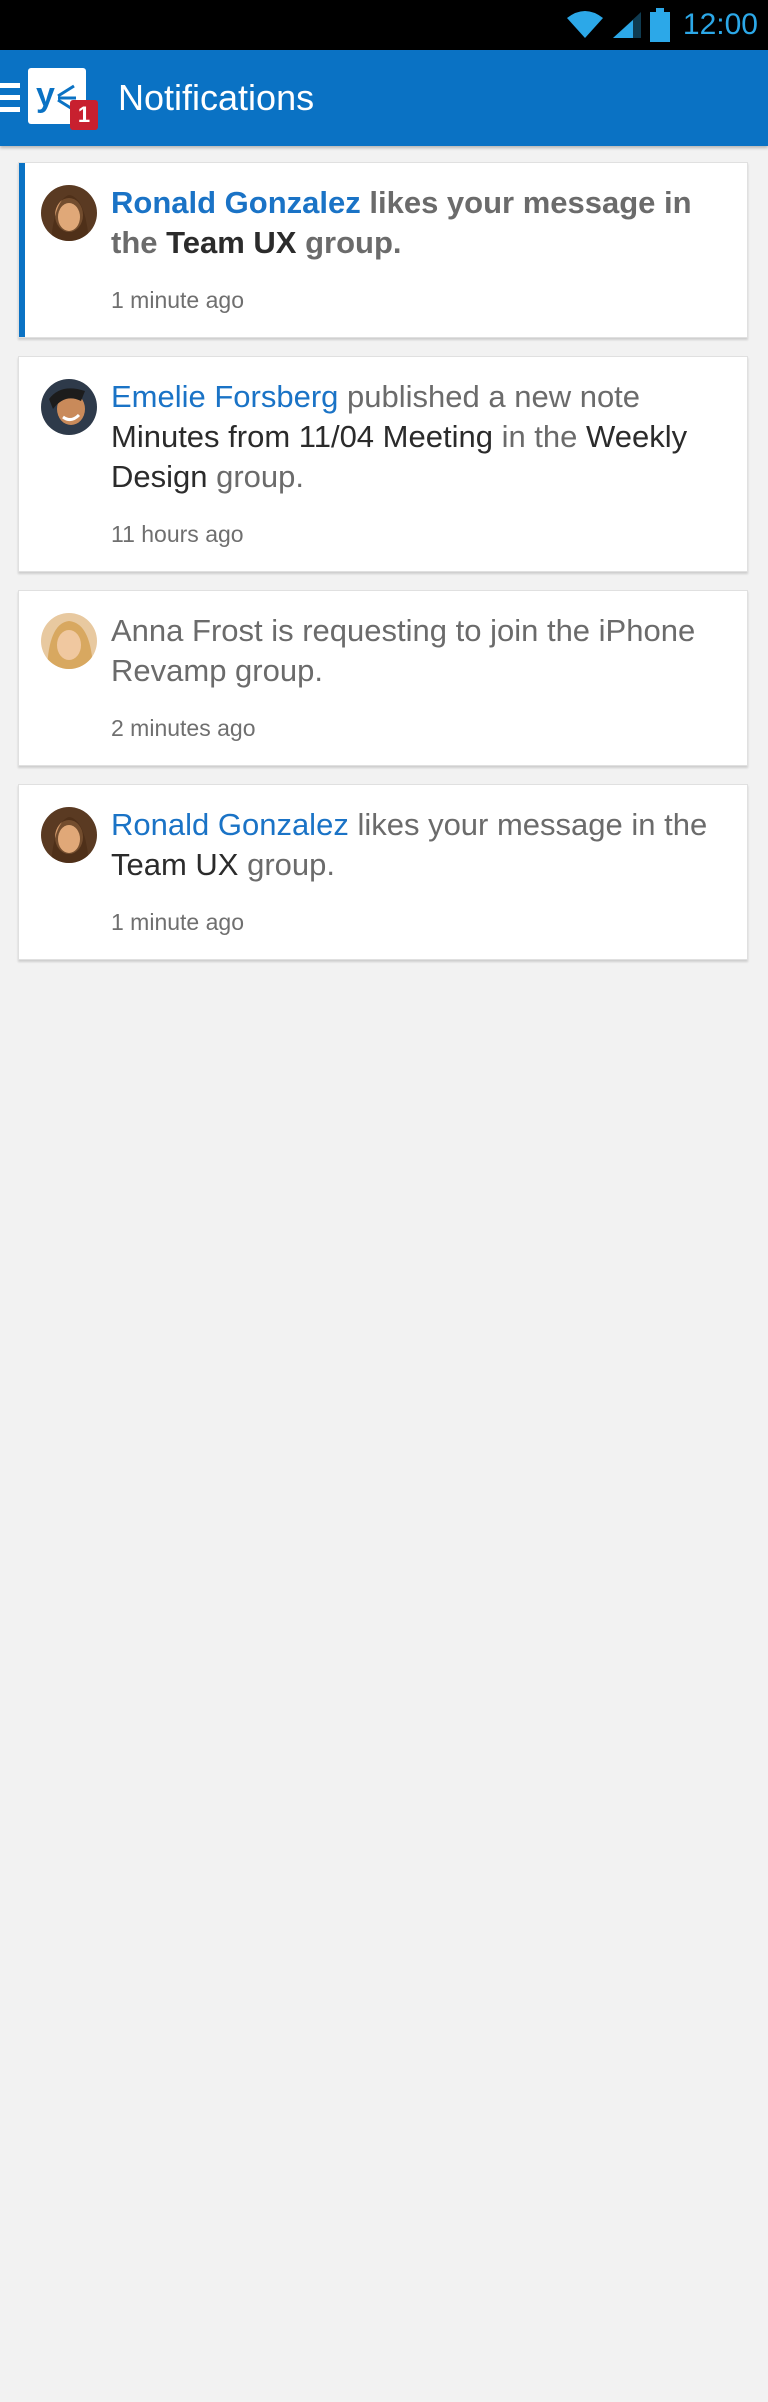 The width and height of the screenshot is (768, 2402). I want to click on status-time: 12:00, so click(720, 24).